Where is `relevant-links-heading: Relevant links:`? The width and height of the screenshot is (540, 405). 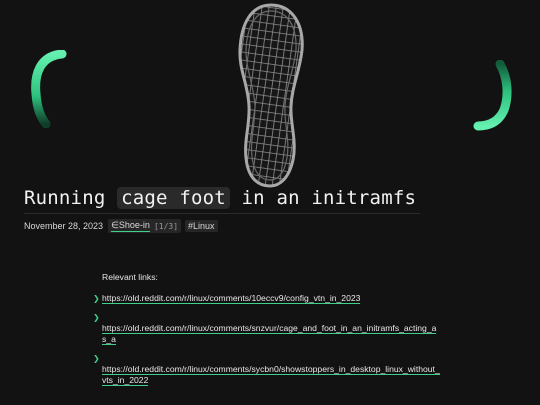 relevant-links-heading: Relevant links: is located at coordinates (130, 277).